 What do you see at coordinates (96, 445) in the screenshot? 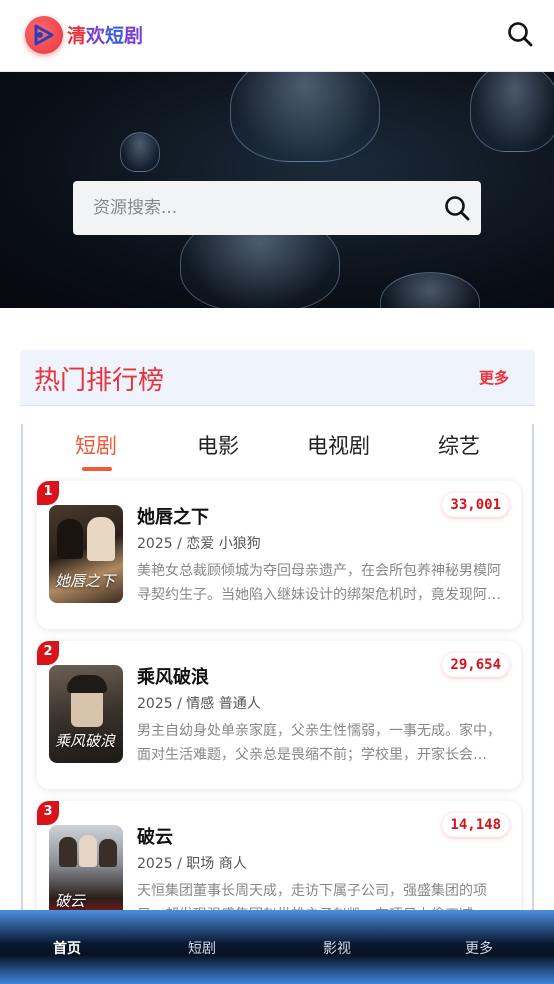
I see `tab-short-drama: 短剧` at bounding box center [96, 445].